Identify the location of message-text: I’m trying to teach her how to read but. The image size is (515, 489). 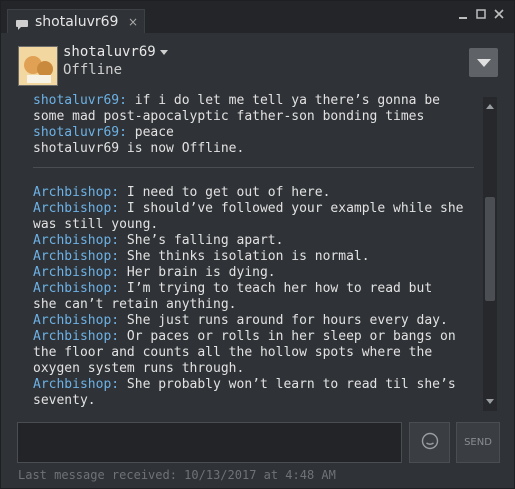
(276, 288).